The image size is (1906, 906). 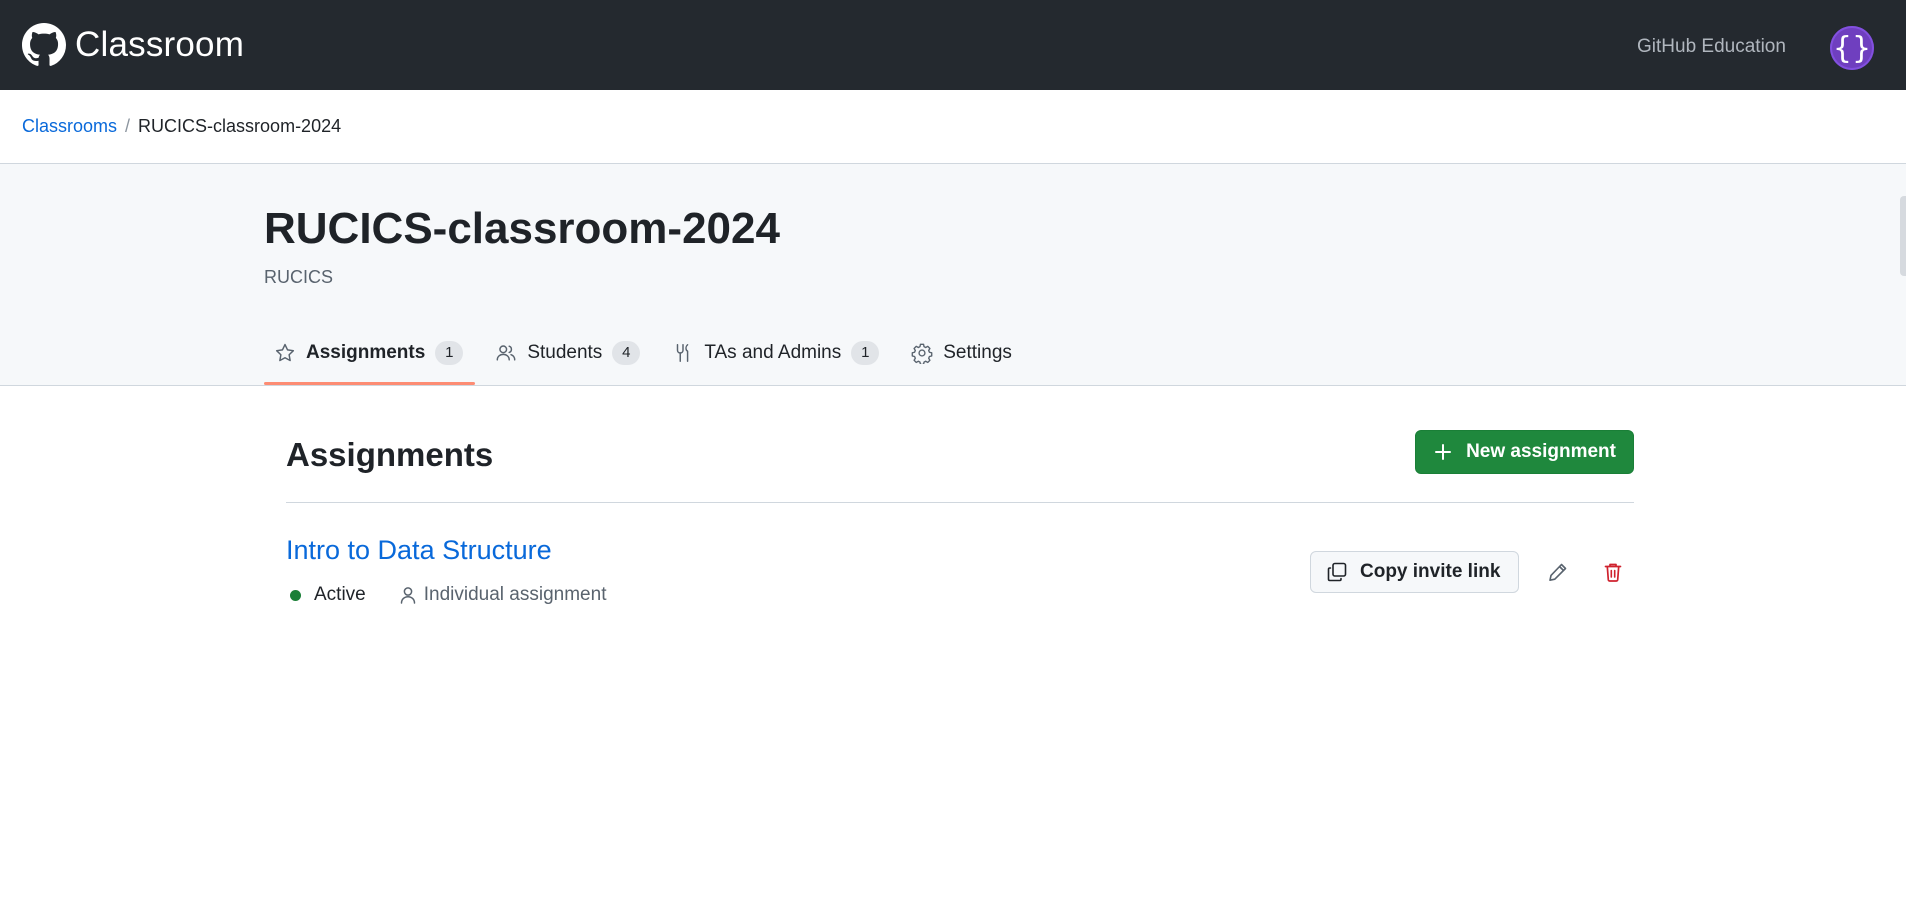 What do you see at coordinates (977, 352) in the screenshot?
I see `tab-label: Settings` at bounding box center [977, 352].